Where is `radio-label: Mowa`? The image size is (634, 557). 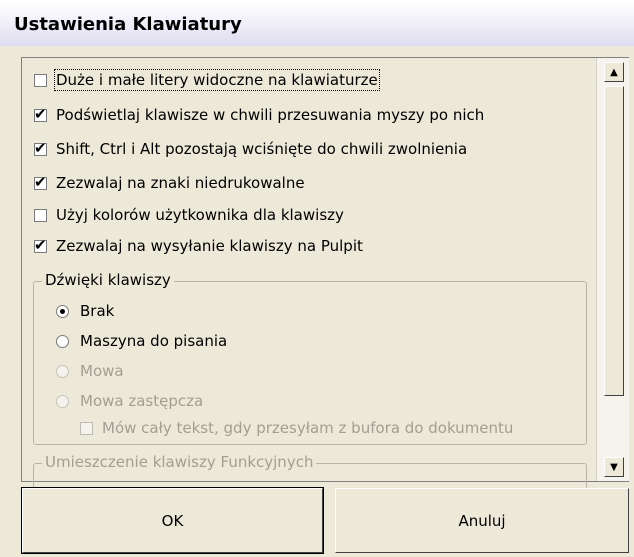 radio-label: Mowa is located at coordinates (102, 371).